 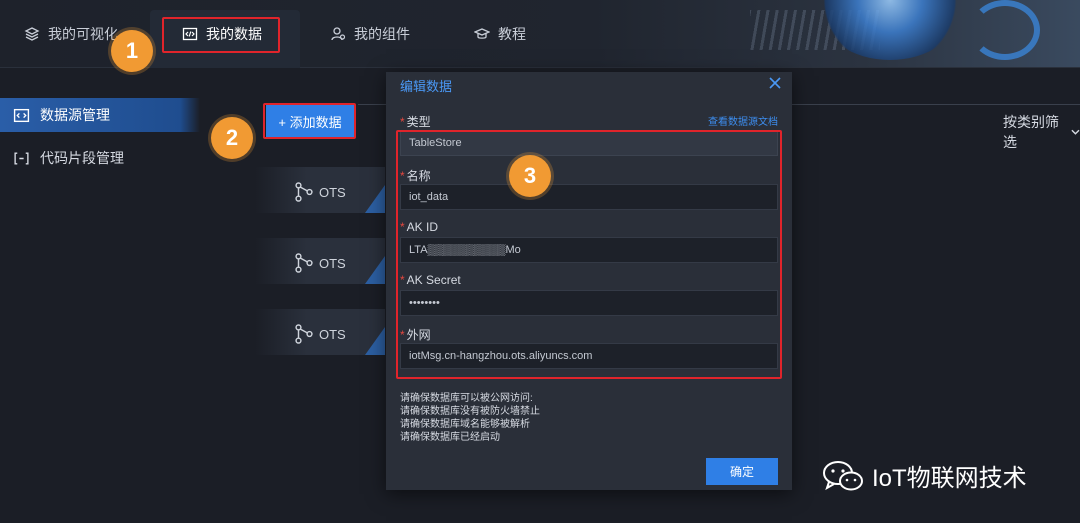 What do you see at coordinates (742, 471) in the screenshot?
I see `confirm-button: 确定` at bounding box center [742, 471].